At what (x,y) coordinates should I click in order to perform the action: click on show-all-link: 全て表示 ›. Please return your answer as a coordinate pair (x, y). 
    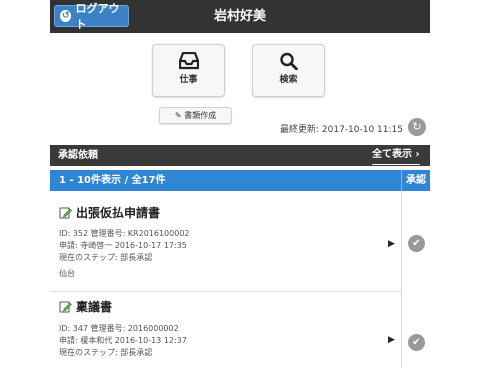
    Looking at the image, I should click on (396, 155).